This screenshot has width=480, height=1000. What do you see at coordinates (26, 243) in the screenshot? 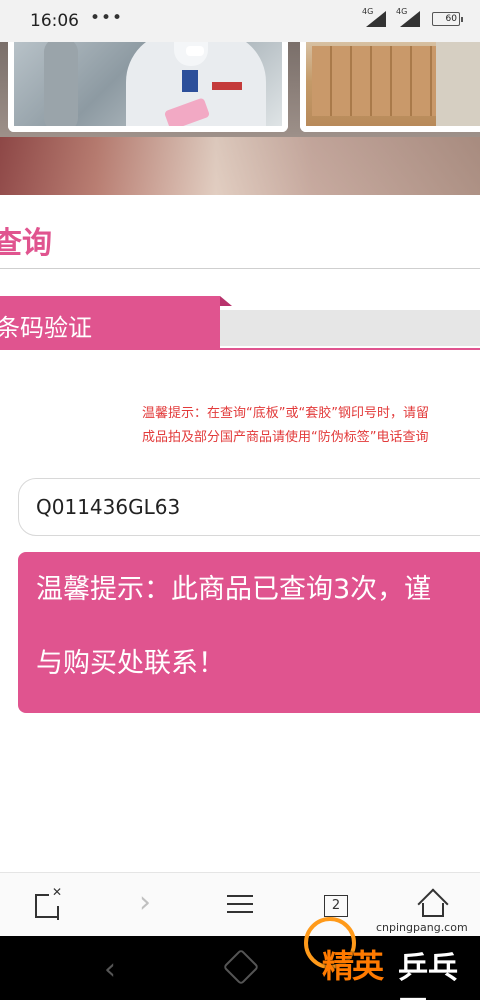
I see `page-title: 查询` at bounding box center [26, 243].